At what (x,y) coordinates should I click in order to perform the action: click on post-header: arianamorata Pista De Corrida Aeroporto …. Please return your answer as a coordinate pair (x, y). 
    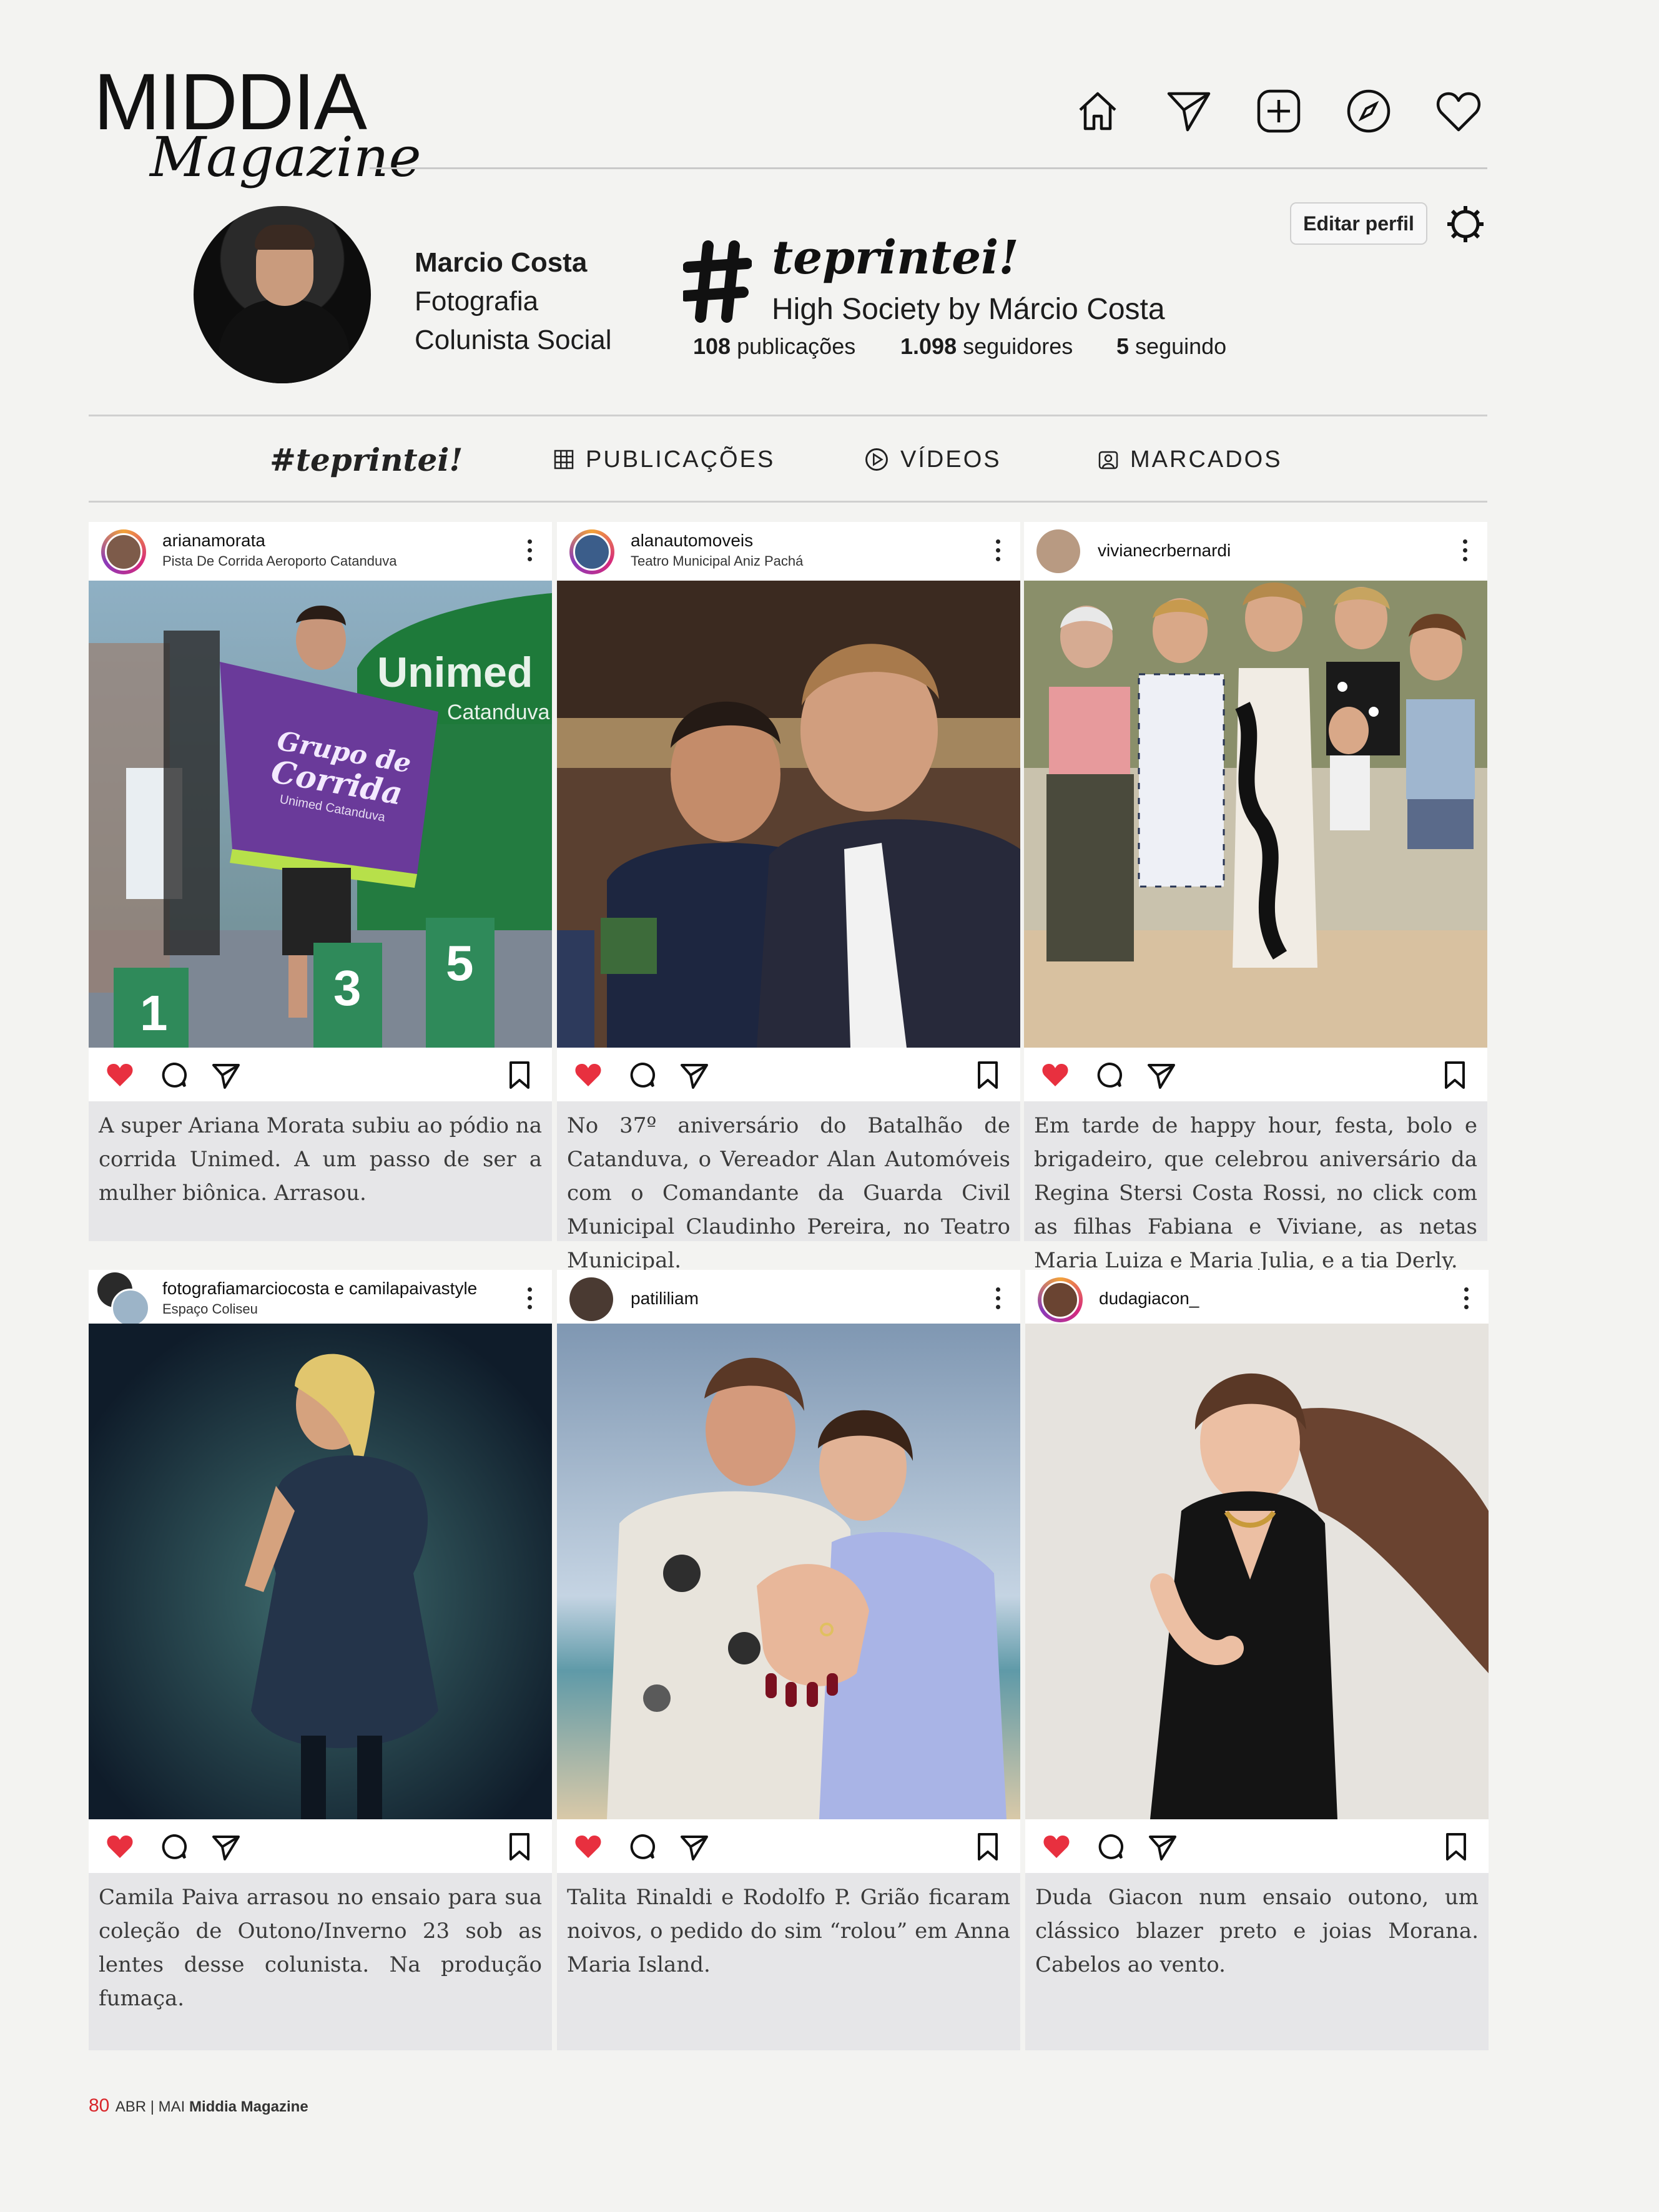
    Looking at the image, I should click on (320, 551).